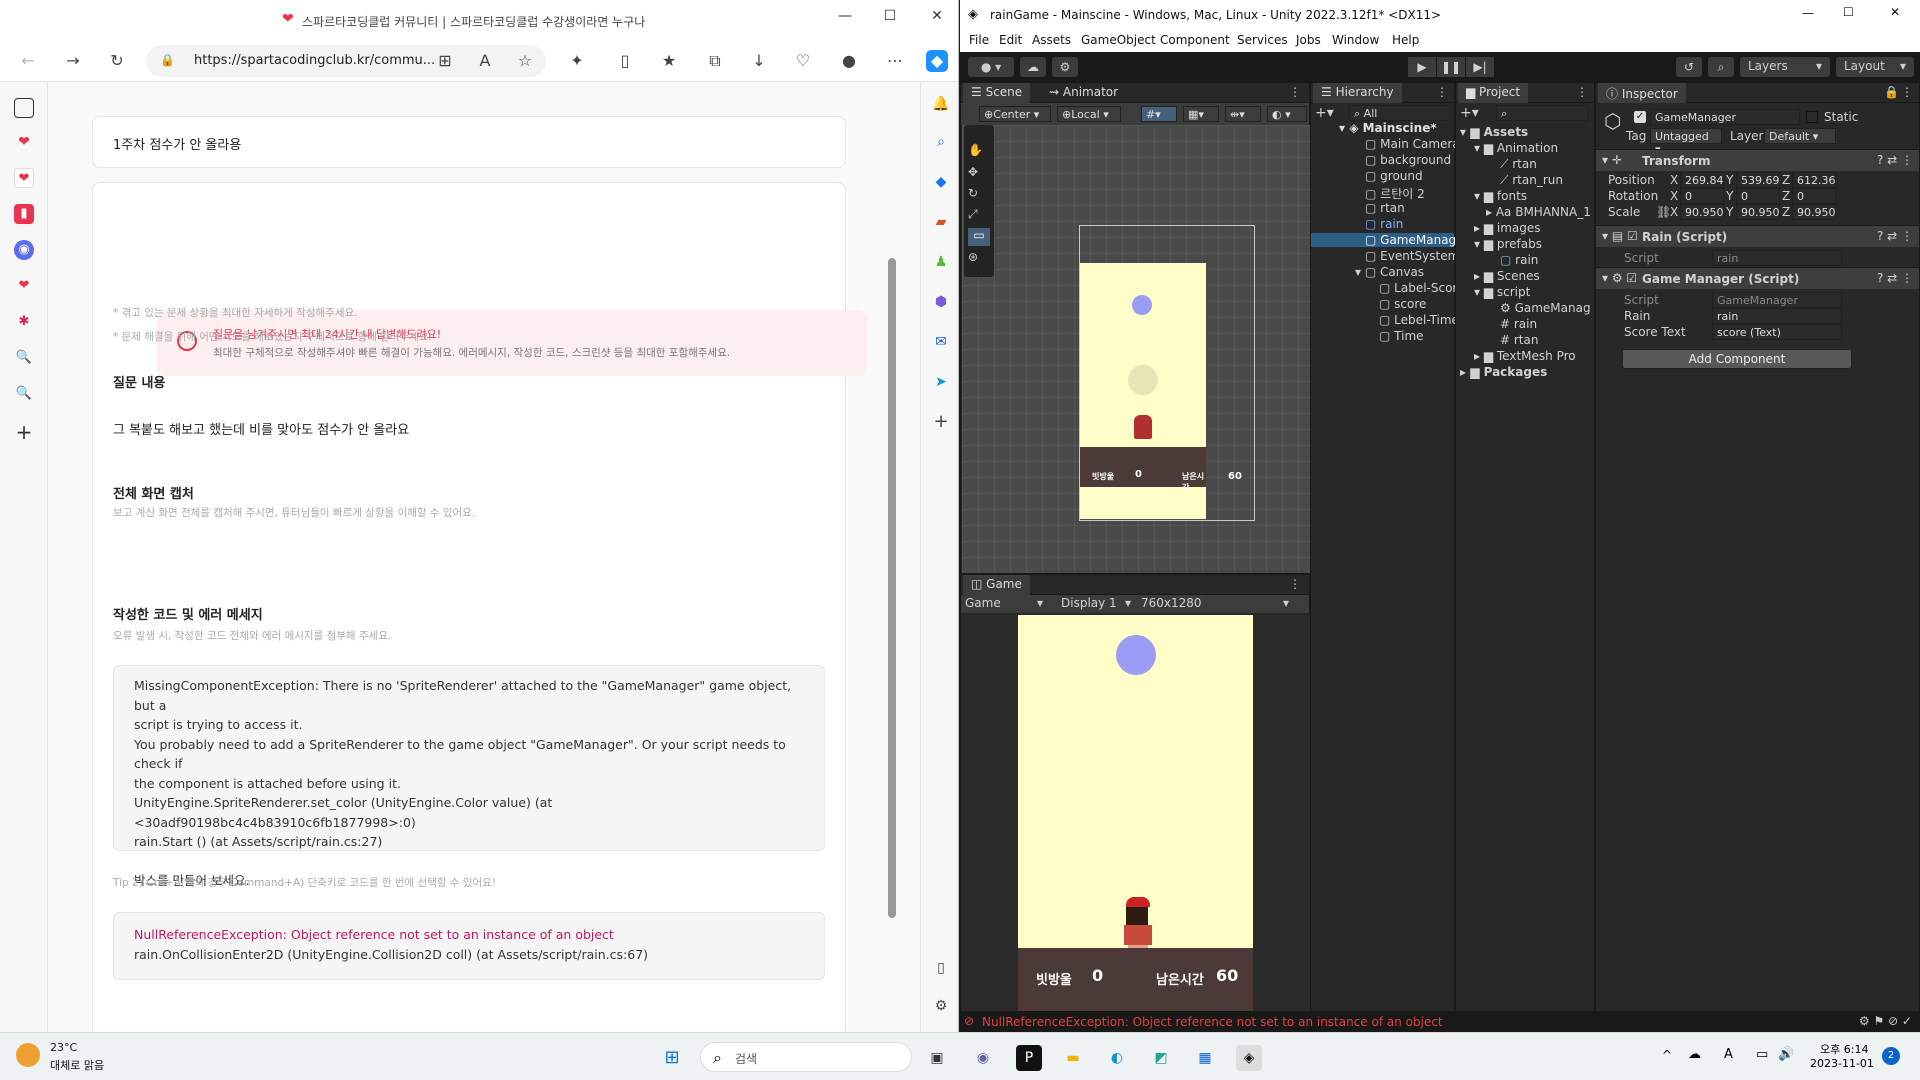 The image size is (1920, 1080). What do you see at coordinates (1814, 180) in the screenshot?
I see `position-z: 612.36` at bounding box center [1814, 180].